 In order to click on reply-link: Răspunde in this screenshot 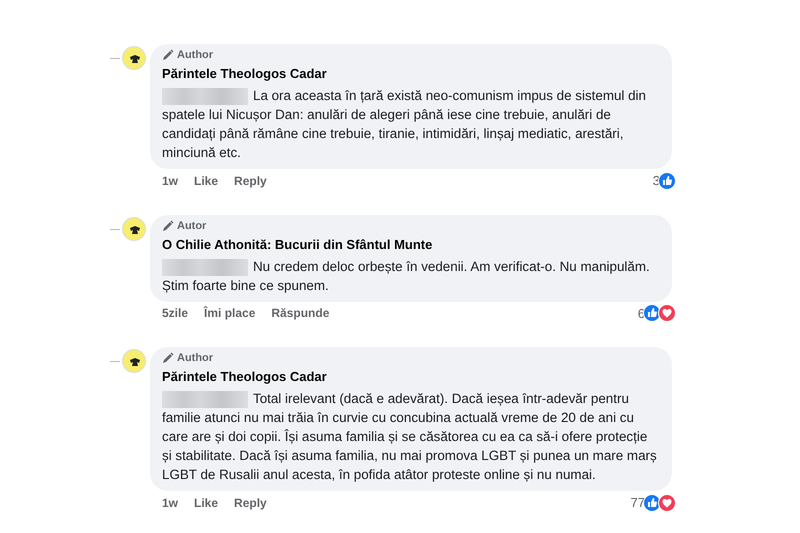, I will do `click(300, 313)`.